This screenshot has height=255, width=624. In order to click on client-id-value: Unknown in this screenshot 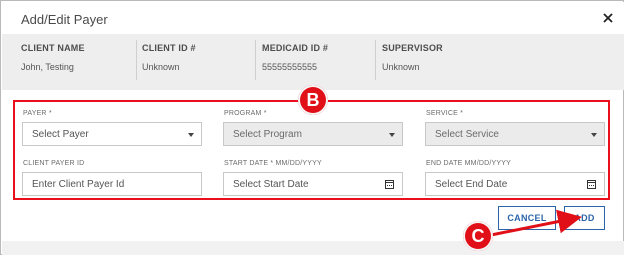, I will do `click(161, 67)`.